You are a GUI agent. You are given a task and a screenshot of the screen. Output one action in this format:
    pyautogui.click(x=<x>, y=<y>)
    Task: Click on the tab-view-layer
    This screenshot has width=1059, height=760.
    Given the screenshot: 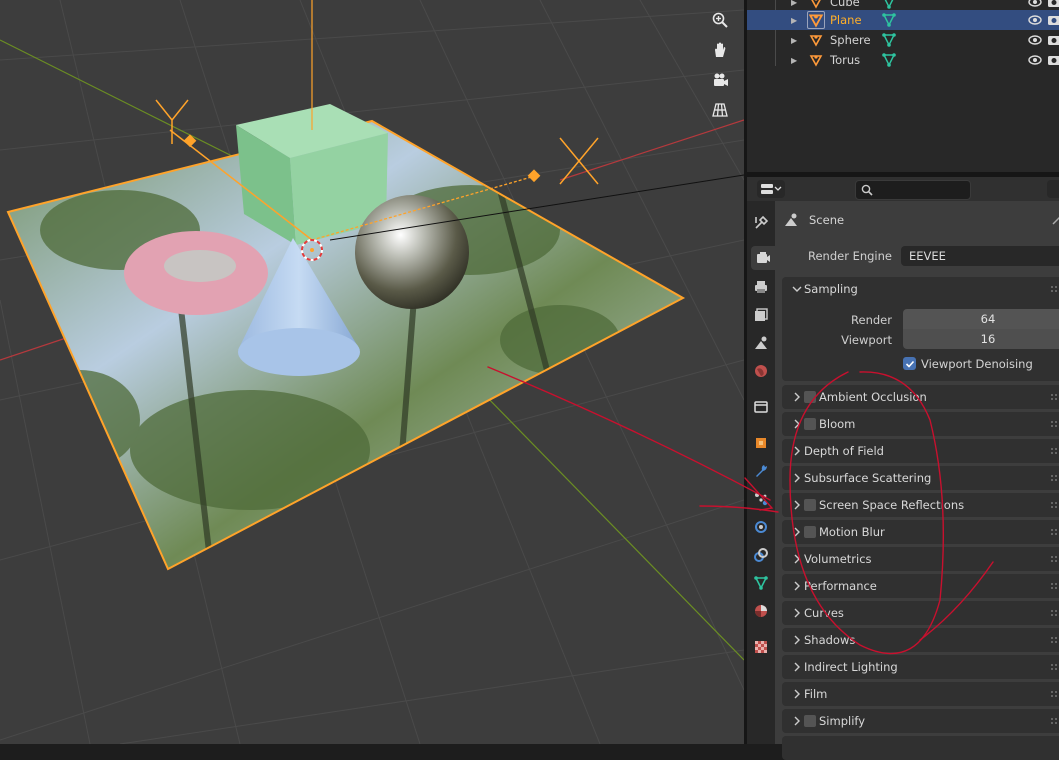 What is the action you would take?
    pyautogui.click(x=761, y=315)
    